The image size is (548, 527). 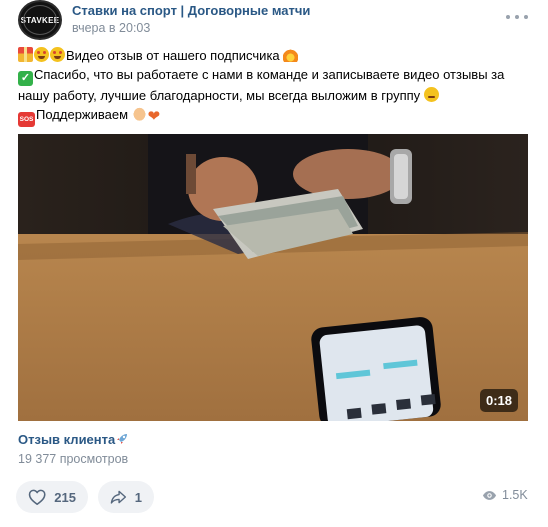 What do you see at coordinates (515, 495) in the screenshot?
I see `post-views-count: 1.5K` at bounding box center [515, 495].